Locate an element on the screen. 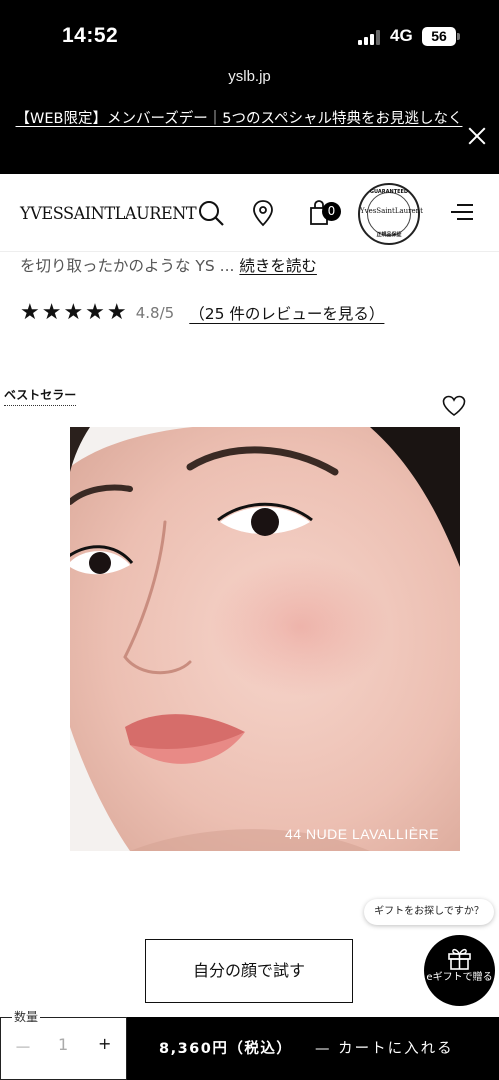 This screenshot has width=499, height=1080. seal-bottom-text: 正規品保証 is located at coordinates (389, 235).